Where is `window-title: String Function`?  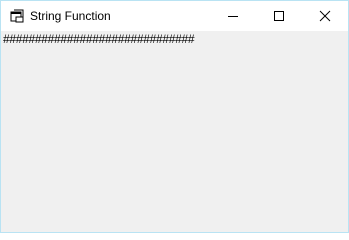
window-title: String Function is located at coordinates (70, 16).